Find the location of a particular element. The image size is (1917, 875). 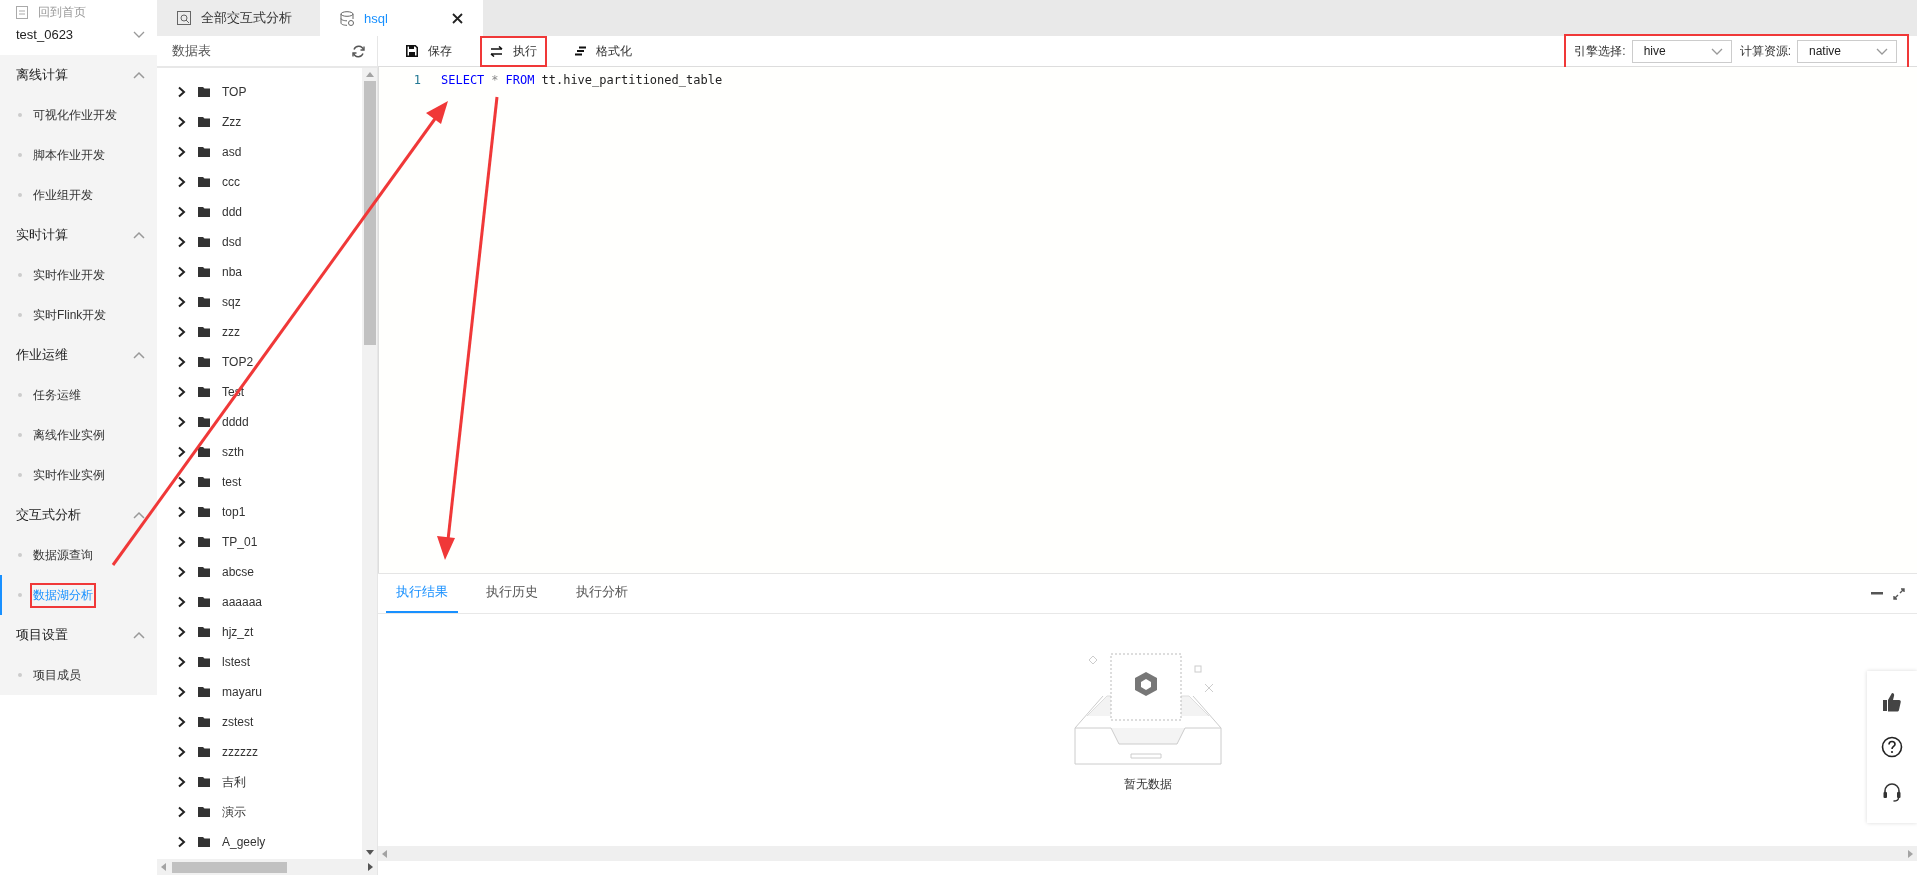

bullet-icon is located at coordinates (20, 275).